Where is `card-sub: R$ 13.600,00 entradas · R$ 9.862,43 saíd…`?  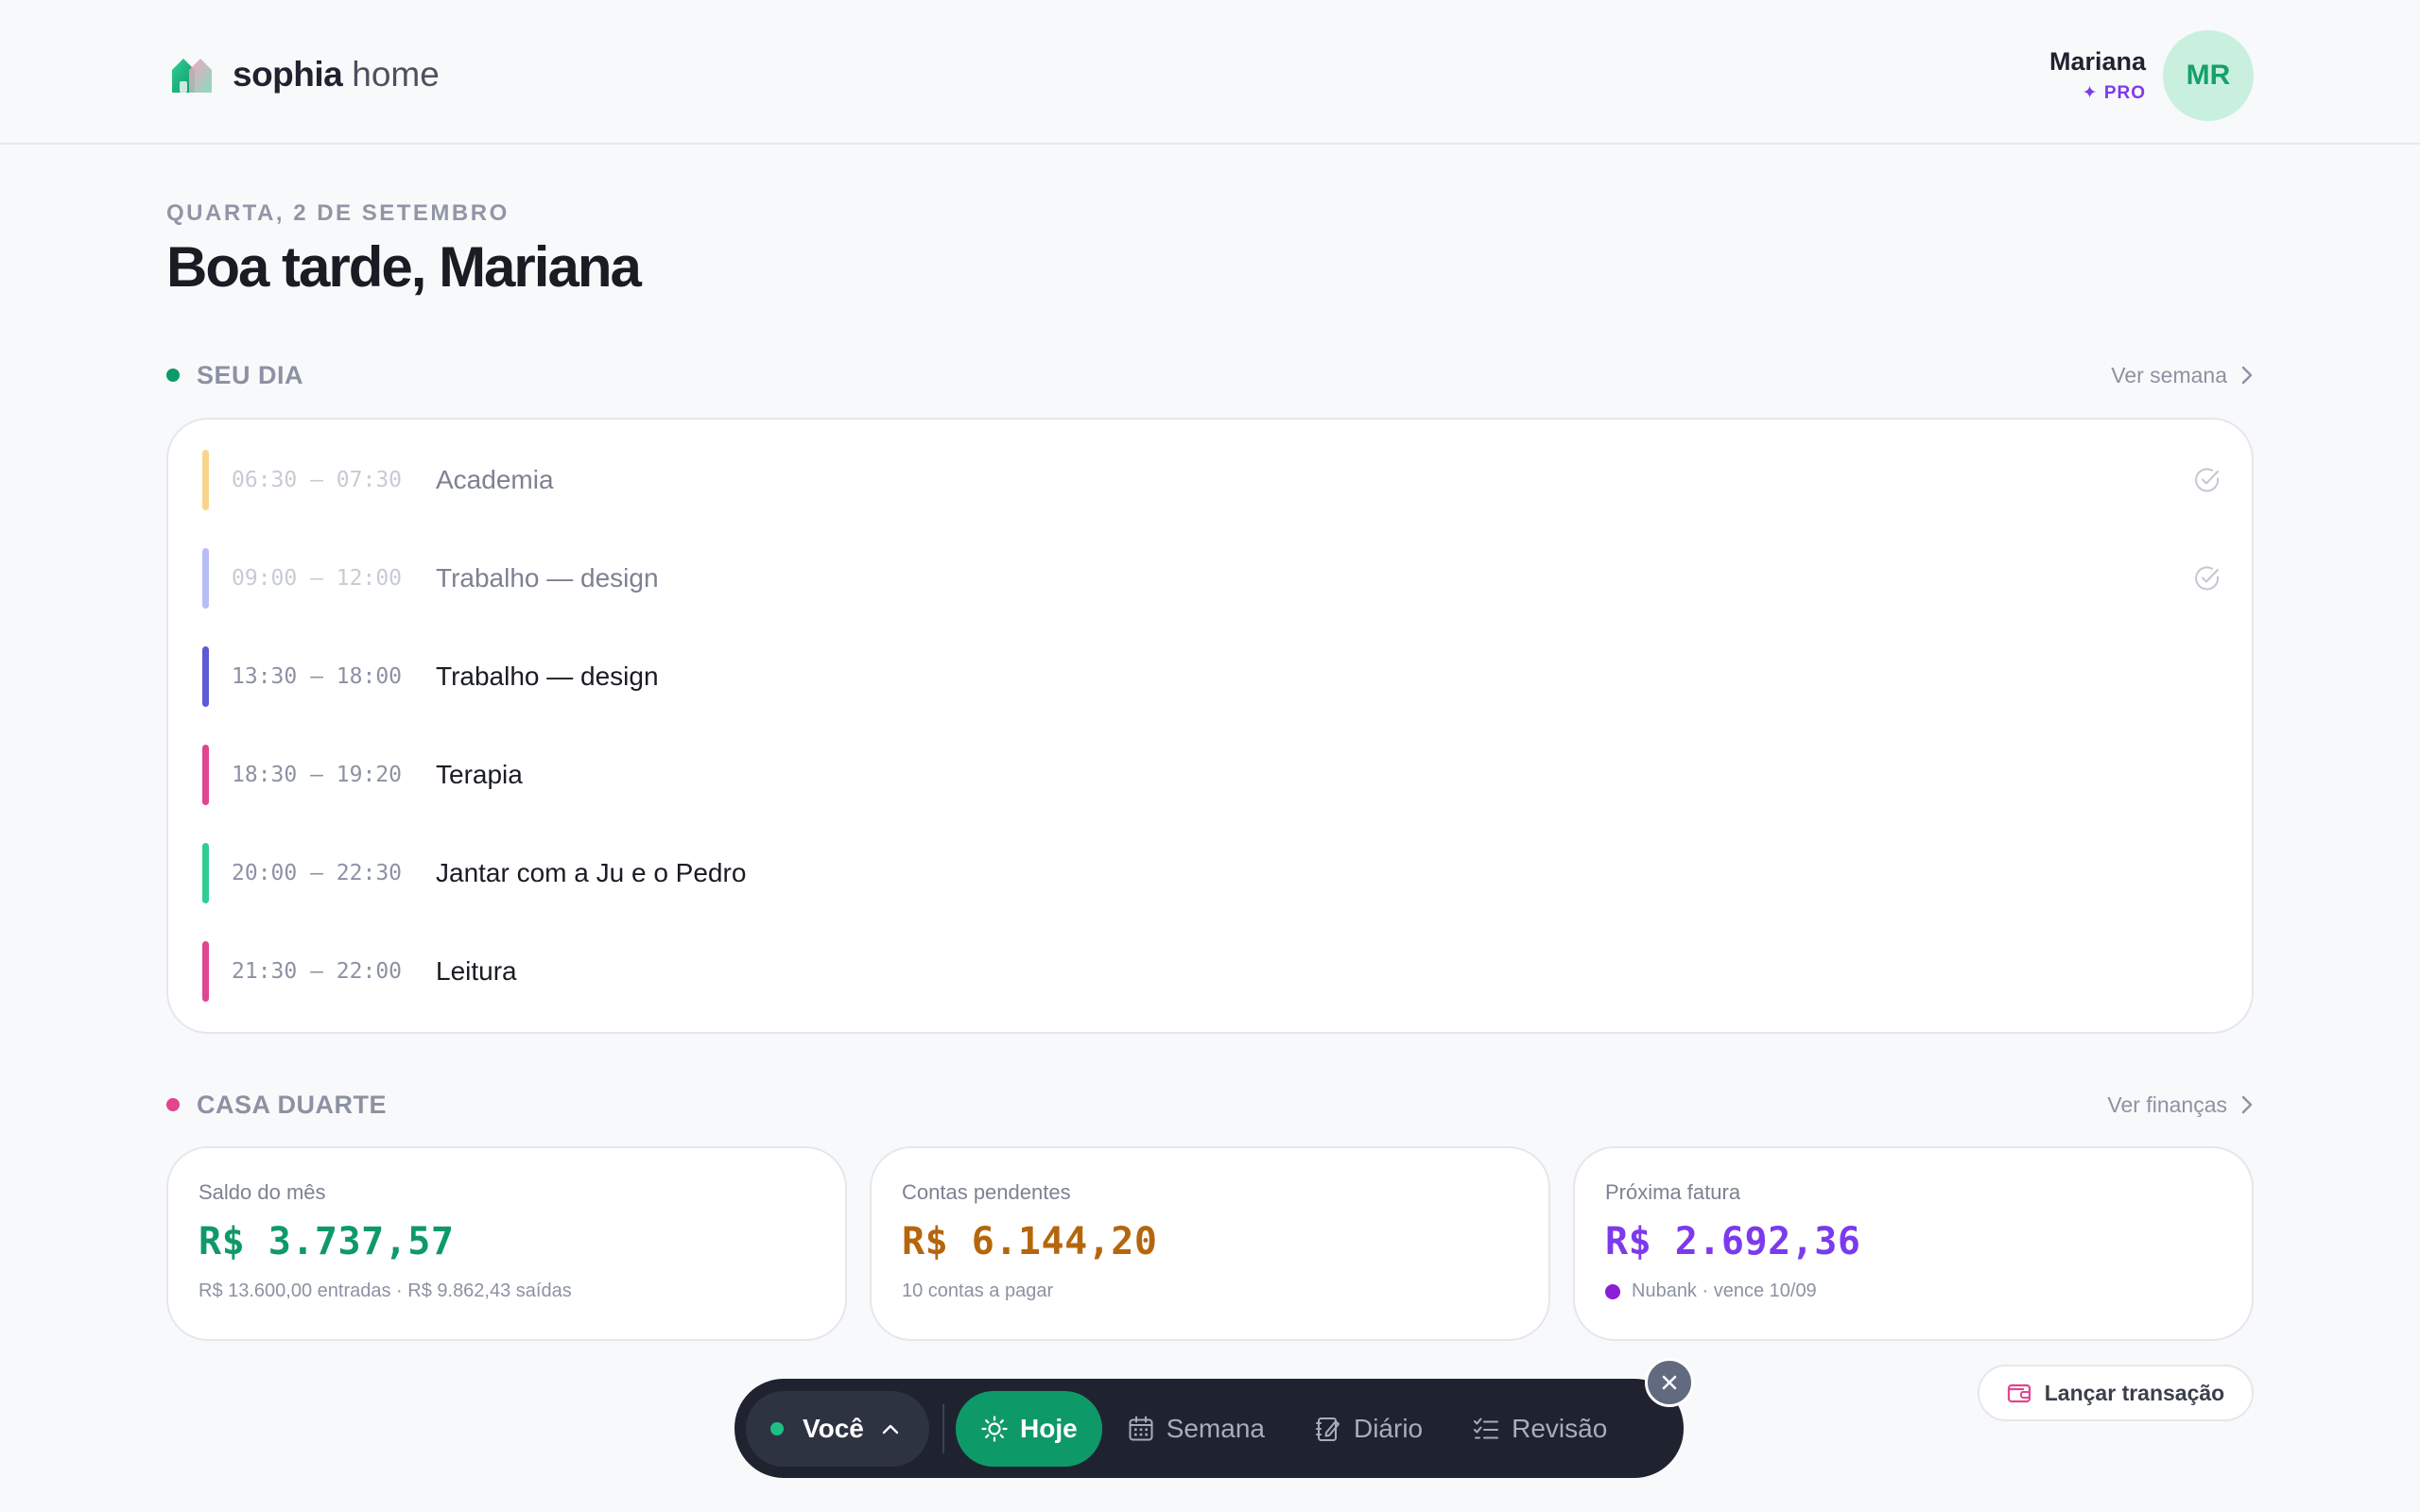
card-sub: R$ 13.600,00 entradas · R$ 9.862,43 saíd… is located at coordinates (385, 1290).